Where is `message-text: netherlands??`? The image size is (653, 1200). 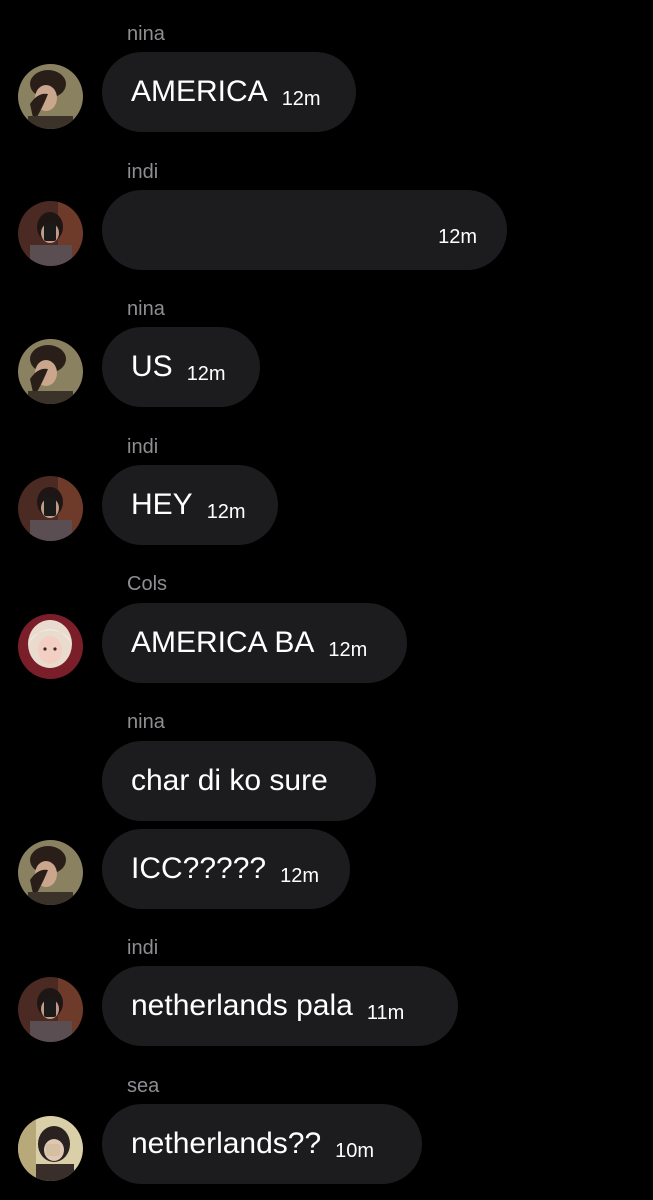 message-text: netherlands?? is located at coordinates (226, 1143).